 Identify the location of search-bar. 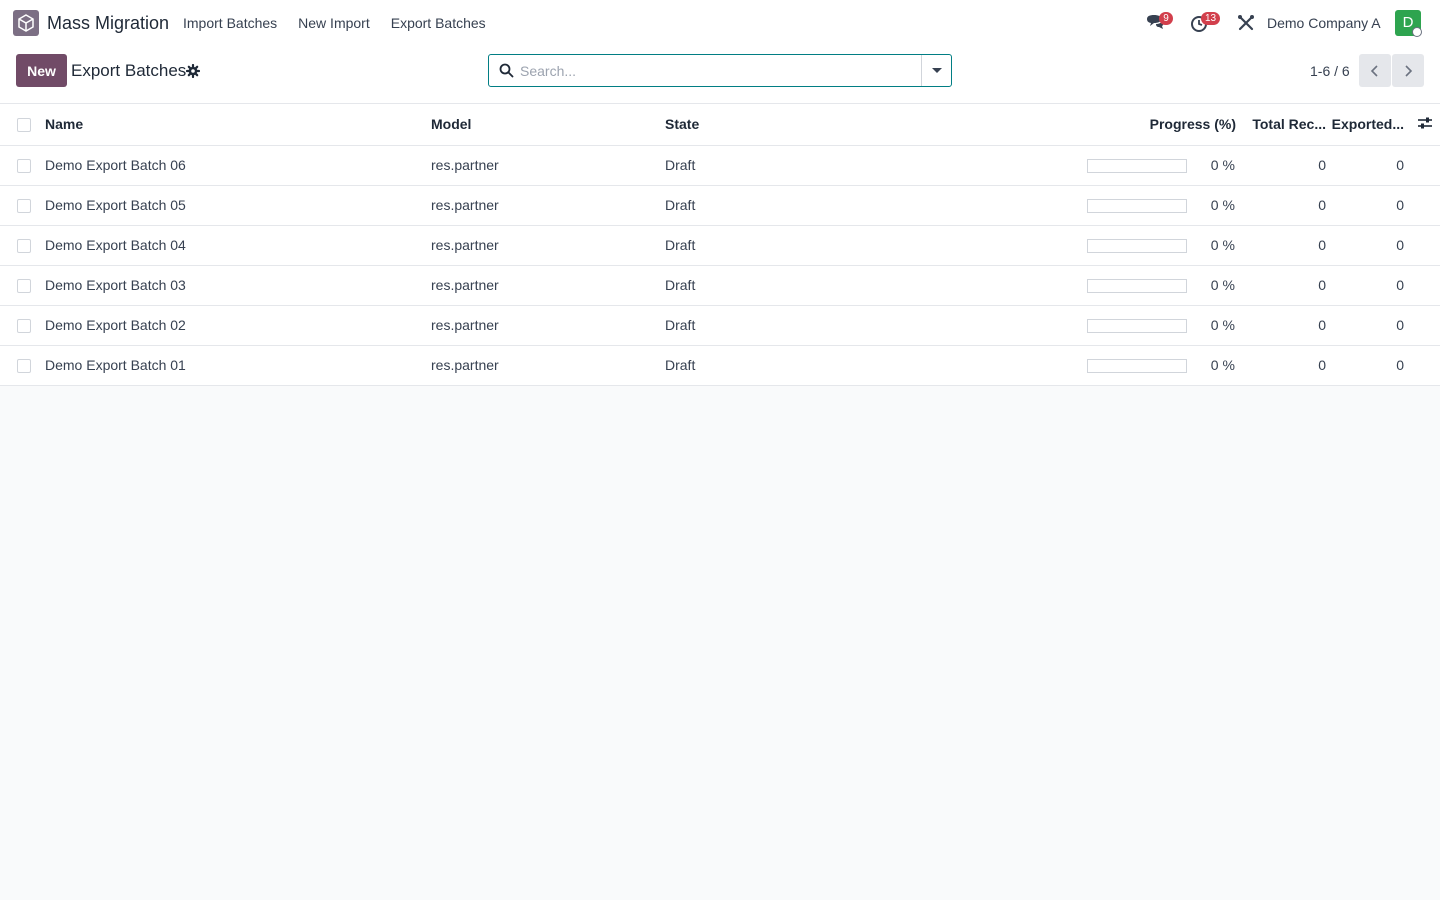
(720, 70).